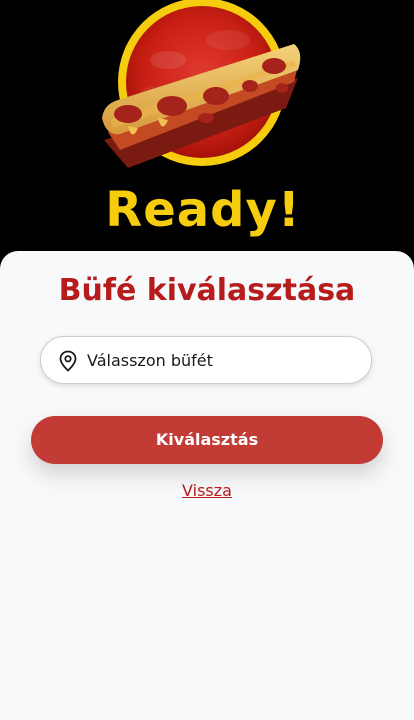 The width and height of the screenshot is (414, 720). Describe the element at coordinates (68, 361) in the screenshot. I see `location-pin-icon` at that location.